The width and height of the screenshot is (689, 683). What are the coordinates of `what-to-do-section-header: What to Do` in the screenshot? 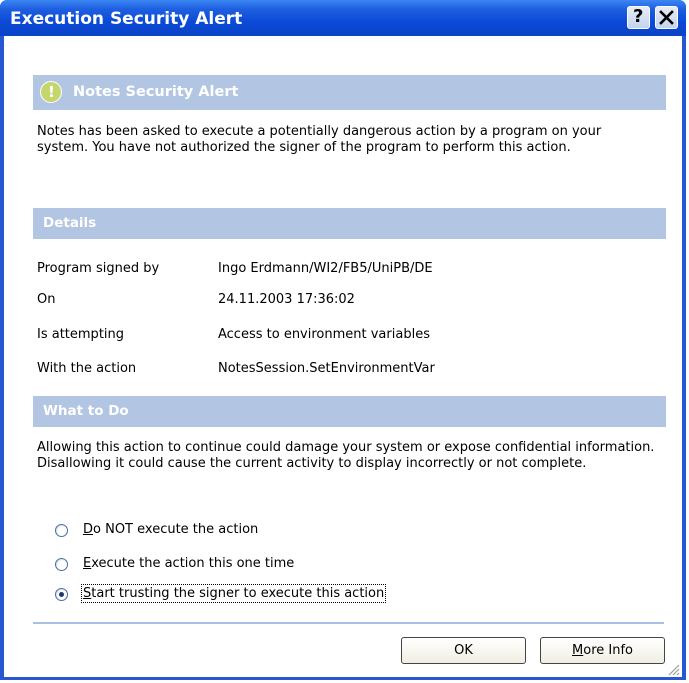 It's located at (349, 411).